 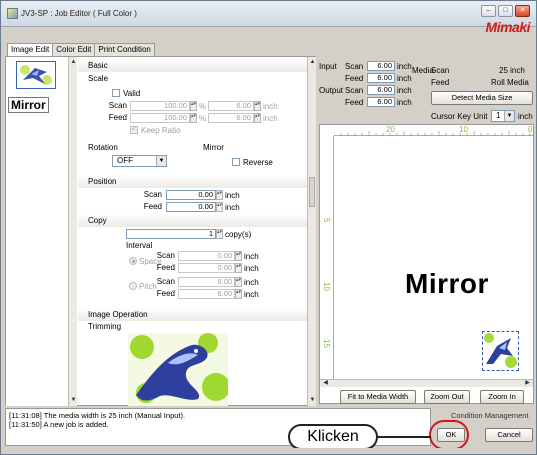 I want to click on space-scan-spinner: ▴▾, so click(x=238, y=256).